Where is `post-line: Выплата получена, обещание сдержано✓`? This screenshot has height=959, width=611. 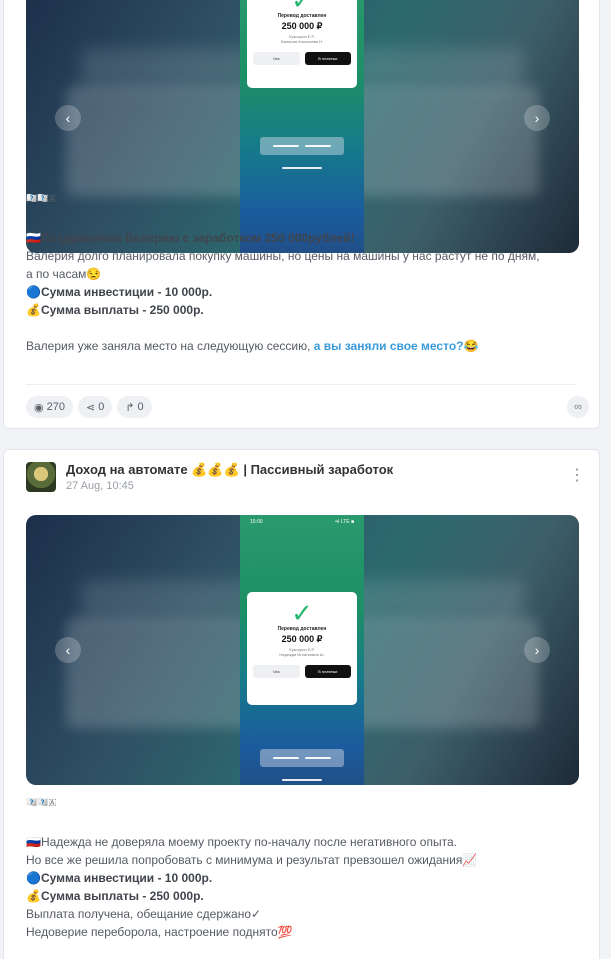 post-line: Выплата получена, обещание сдержано✓ is located at coordinates (144, 914).